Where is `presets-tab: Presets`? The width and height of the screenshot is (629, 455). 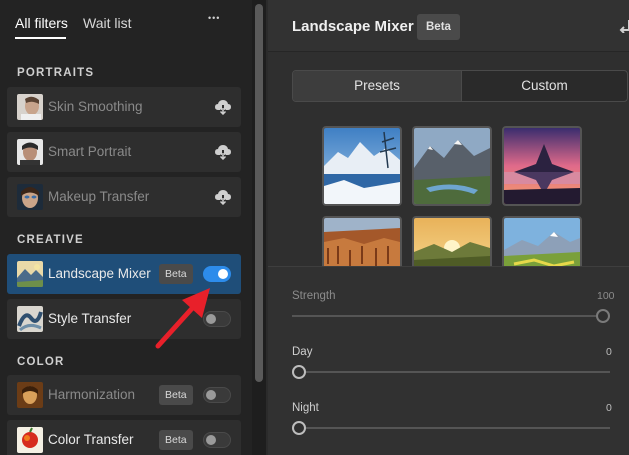 presets-tab: Presets is located at coordinates (377, 86).